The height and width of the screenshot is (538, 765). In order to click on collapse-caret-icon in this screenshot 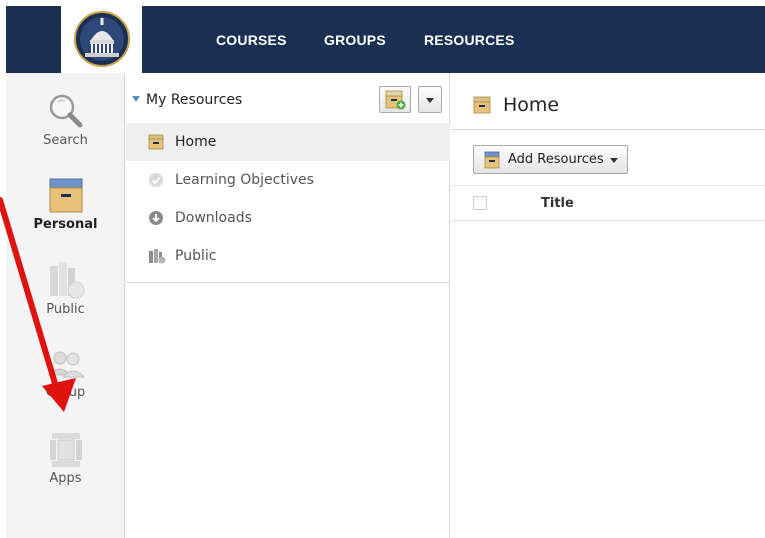, I will do `click(136, 99)`.